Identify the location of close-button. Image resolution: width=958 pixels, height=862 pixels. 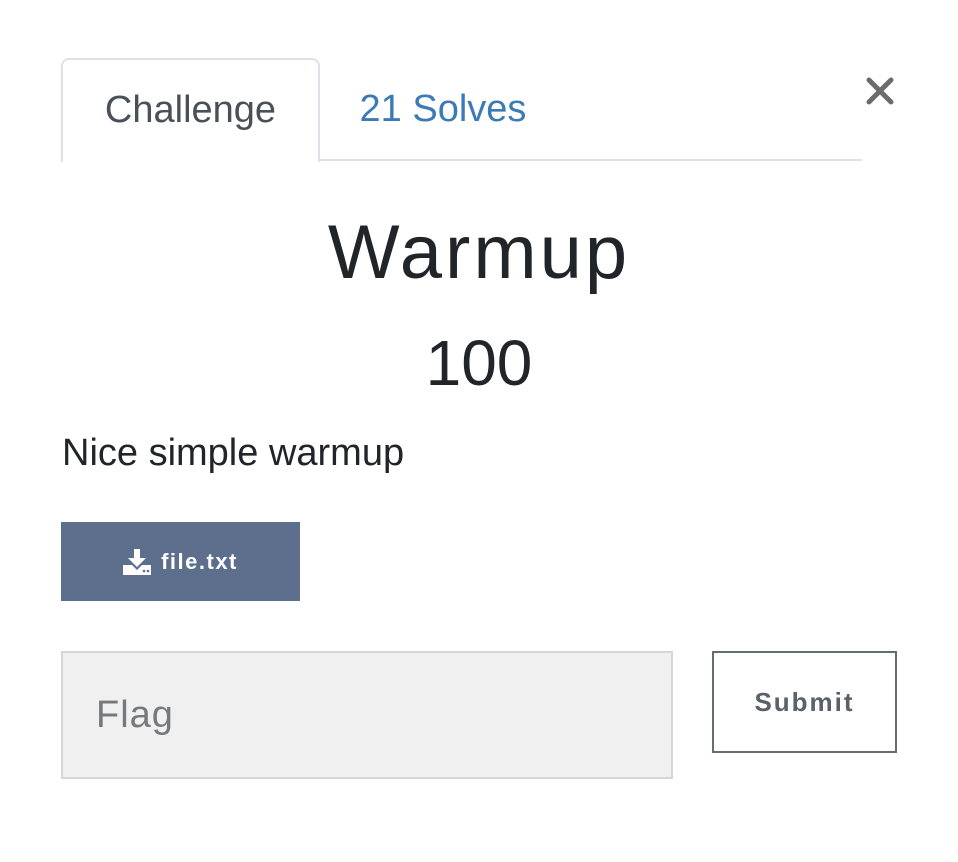
(880, 91).